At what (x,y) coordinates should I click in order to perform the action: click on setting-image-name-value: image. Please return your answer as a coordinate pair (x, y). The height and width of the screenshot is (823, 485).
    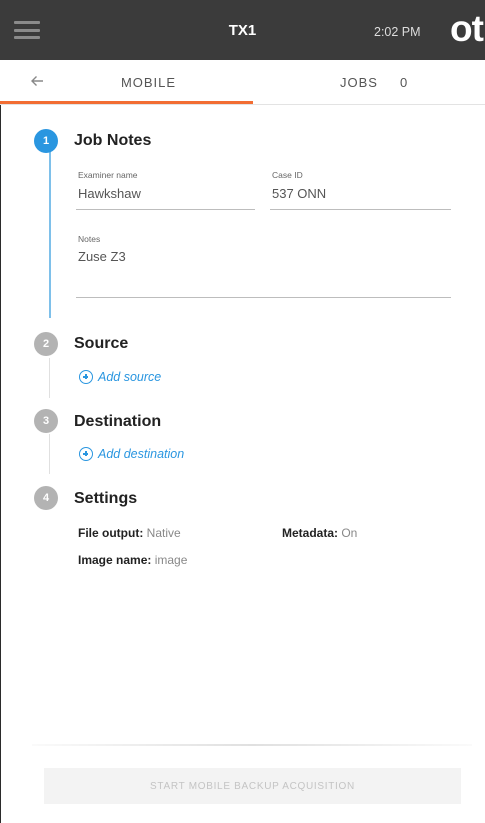
    Looking at the image, I should click on (171, 560).